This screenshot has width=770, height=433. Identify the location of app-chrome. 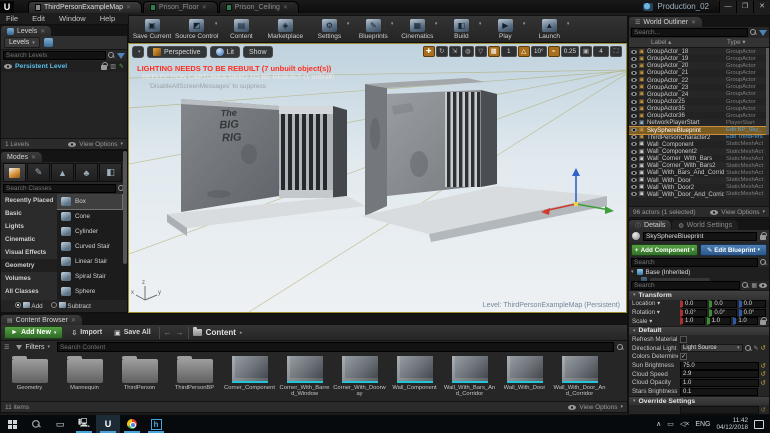
(132, 424).